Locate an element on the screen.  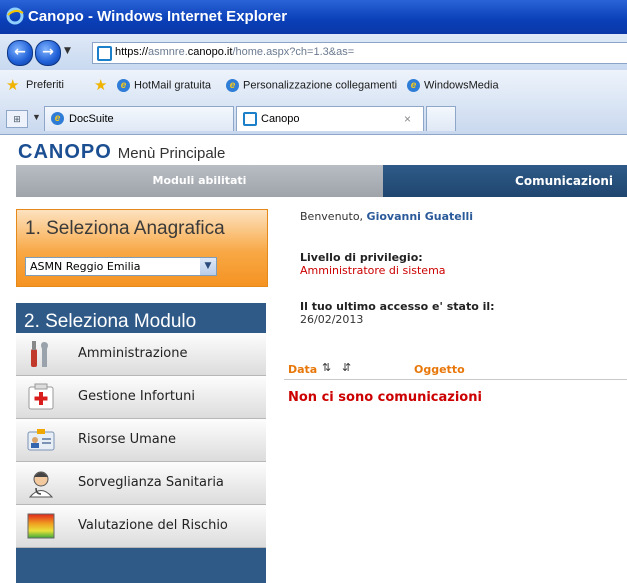
tools-icon is located at coordinates (39, 354).